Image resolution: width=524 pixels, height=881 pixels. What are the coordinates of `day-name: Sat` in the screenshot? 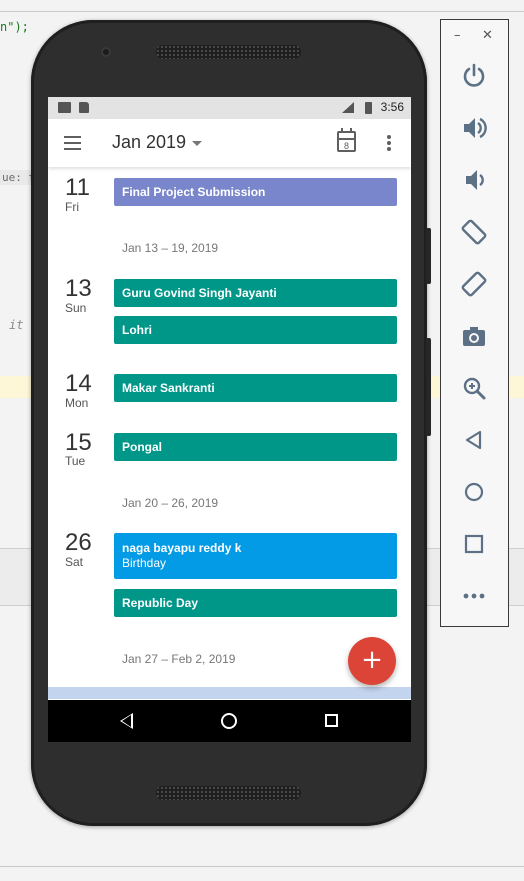 It's located at (74, 562).